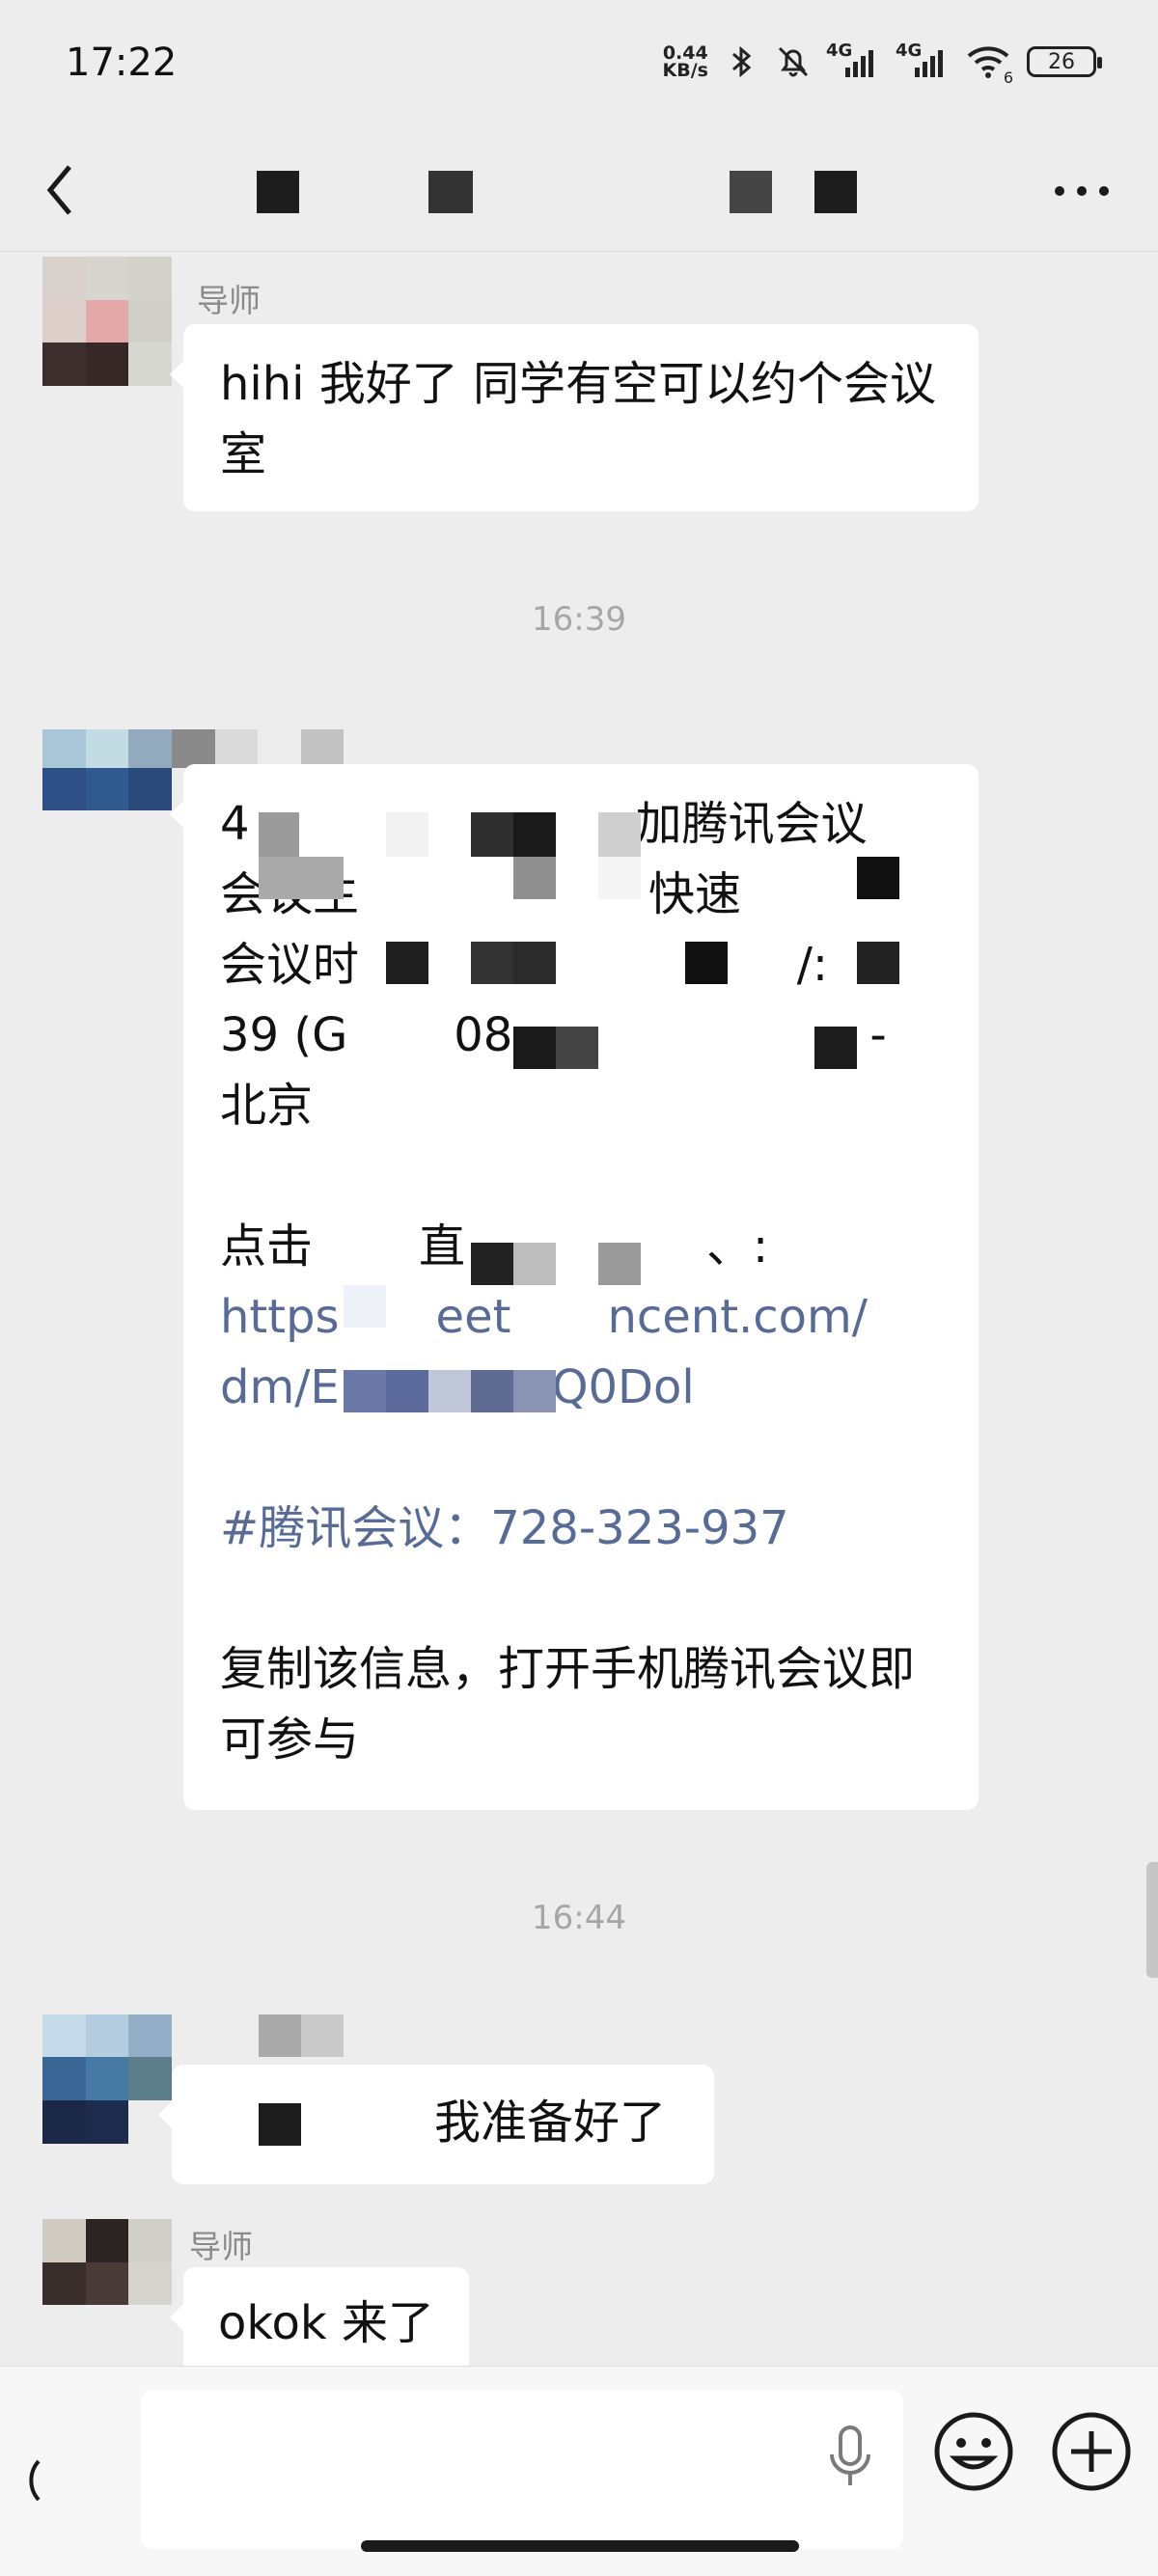 The width and height of the screenshot is (1158, 2576). Describe the element at coordinates (267, 1106) in the screenshot. I see `message-text-line: 北京` at that location.